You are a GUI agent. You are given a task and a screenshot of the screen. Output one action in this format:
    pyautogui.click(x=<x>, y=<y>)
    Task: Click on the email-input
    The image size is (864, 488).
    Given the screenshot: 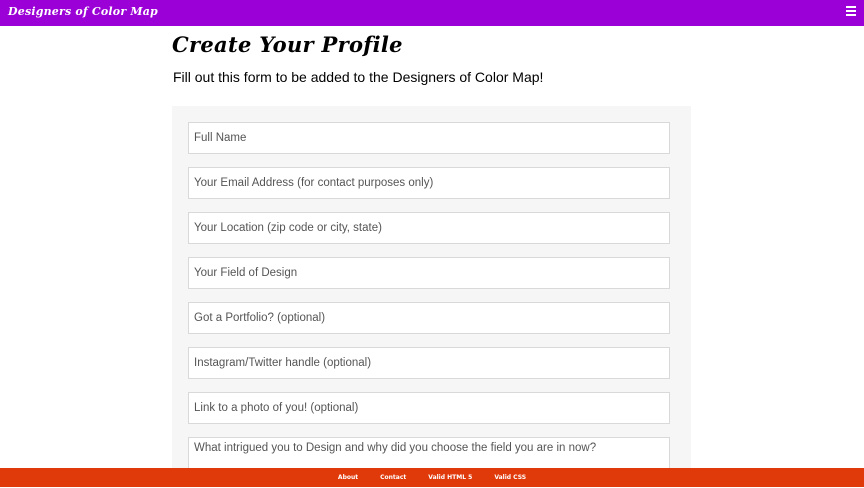 What is the action you would take?
    pyautogui.click(x=429, y=183)
    